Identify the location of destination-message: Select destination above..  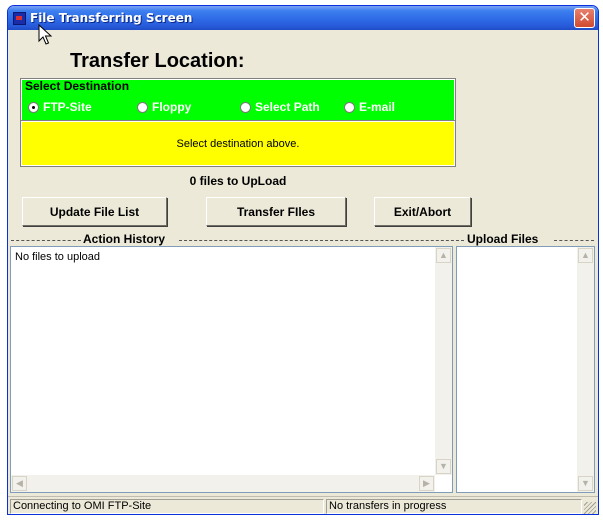
(238, 143).